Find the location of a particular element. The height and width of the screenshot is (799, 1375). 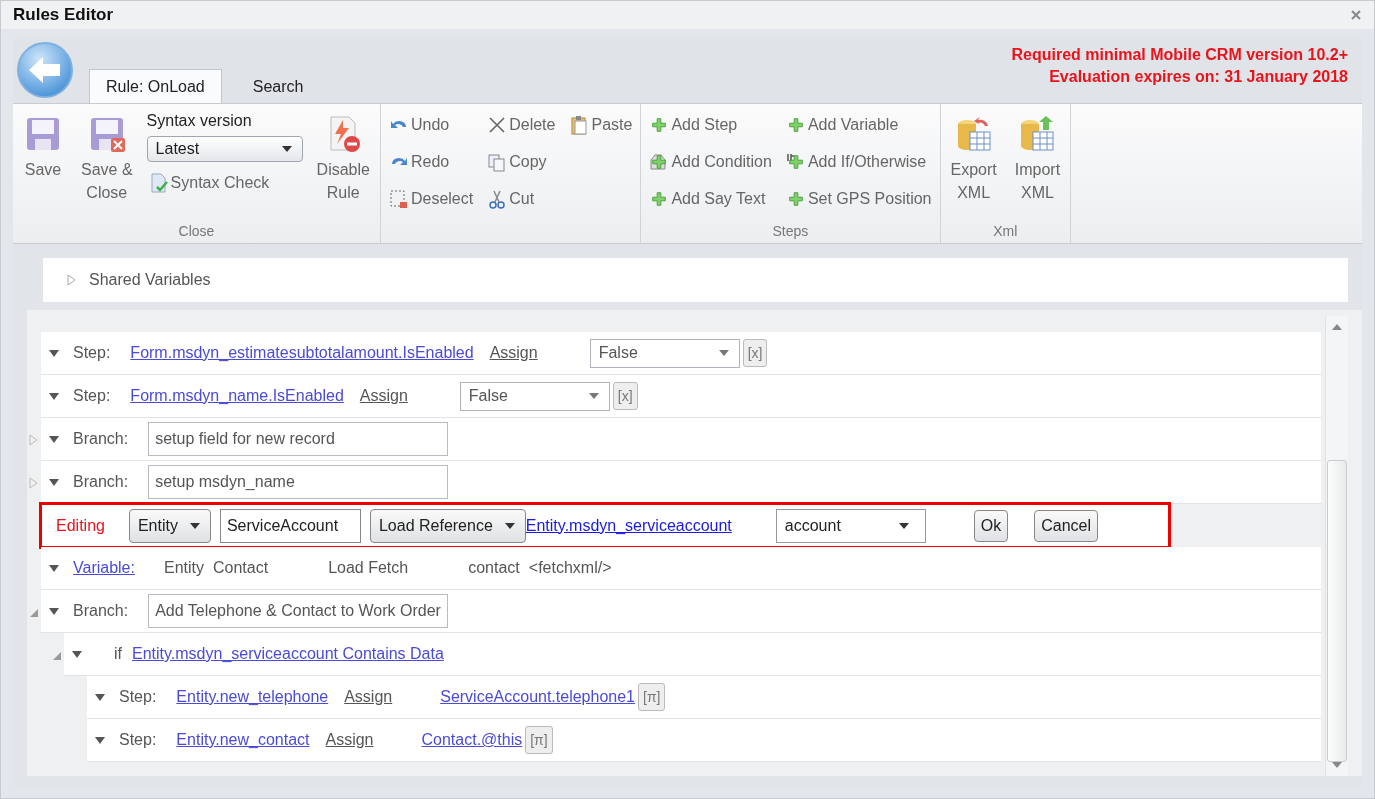

tab: Rule: OnLoad is located at coordinates (155, 86).